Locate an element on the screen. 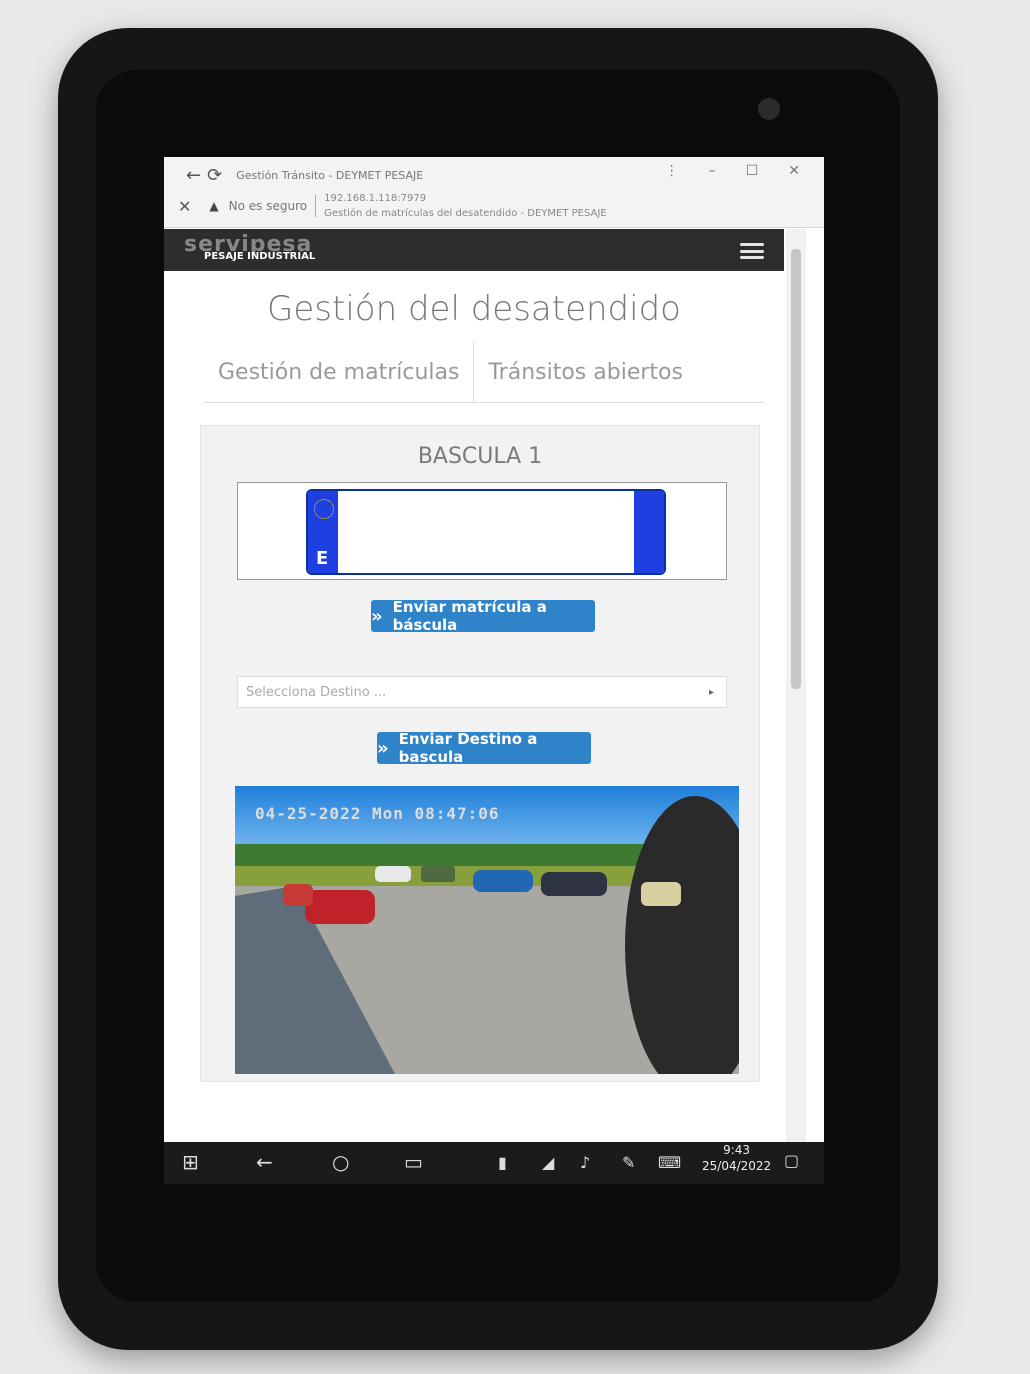 Image resolution: width=1030 pixels, height=1374 pixels. url-text: 192.168.1.118:7979 is located at coordinates (375, 198).